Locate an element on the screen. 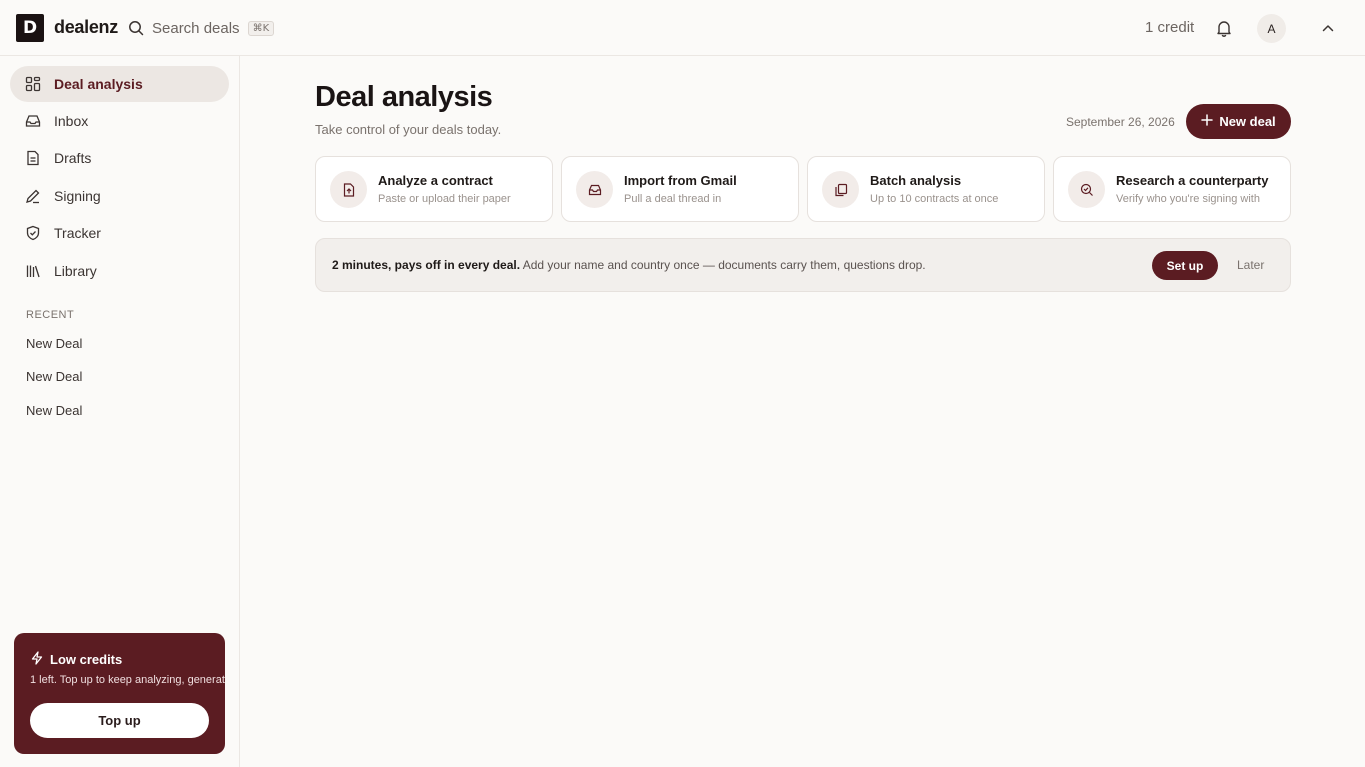  logo: D is located at coordinates (30, 28).